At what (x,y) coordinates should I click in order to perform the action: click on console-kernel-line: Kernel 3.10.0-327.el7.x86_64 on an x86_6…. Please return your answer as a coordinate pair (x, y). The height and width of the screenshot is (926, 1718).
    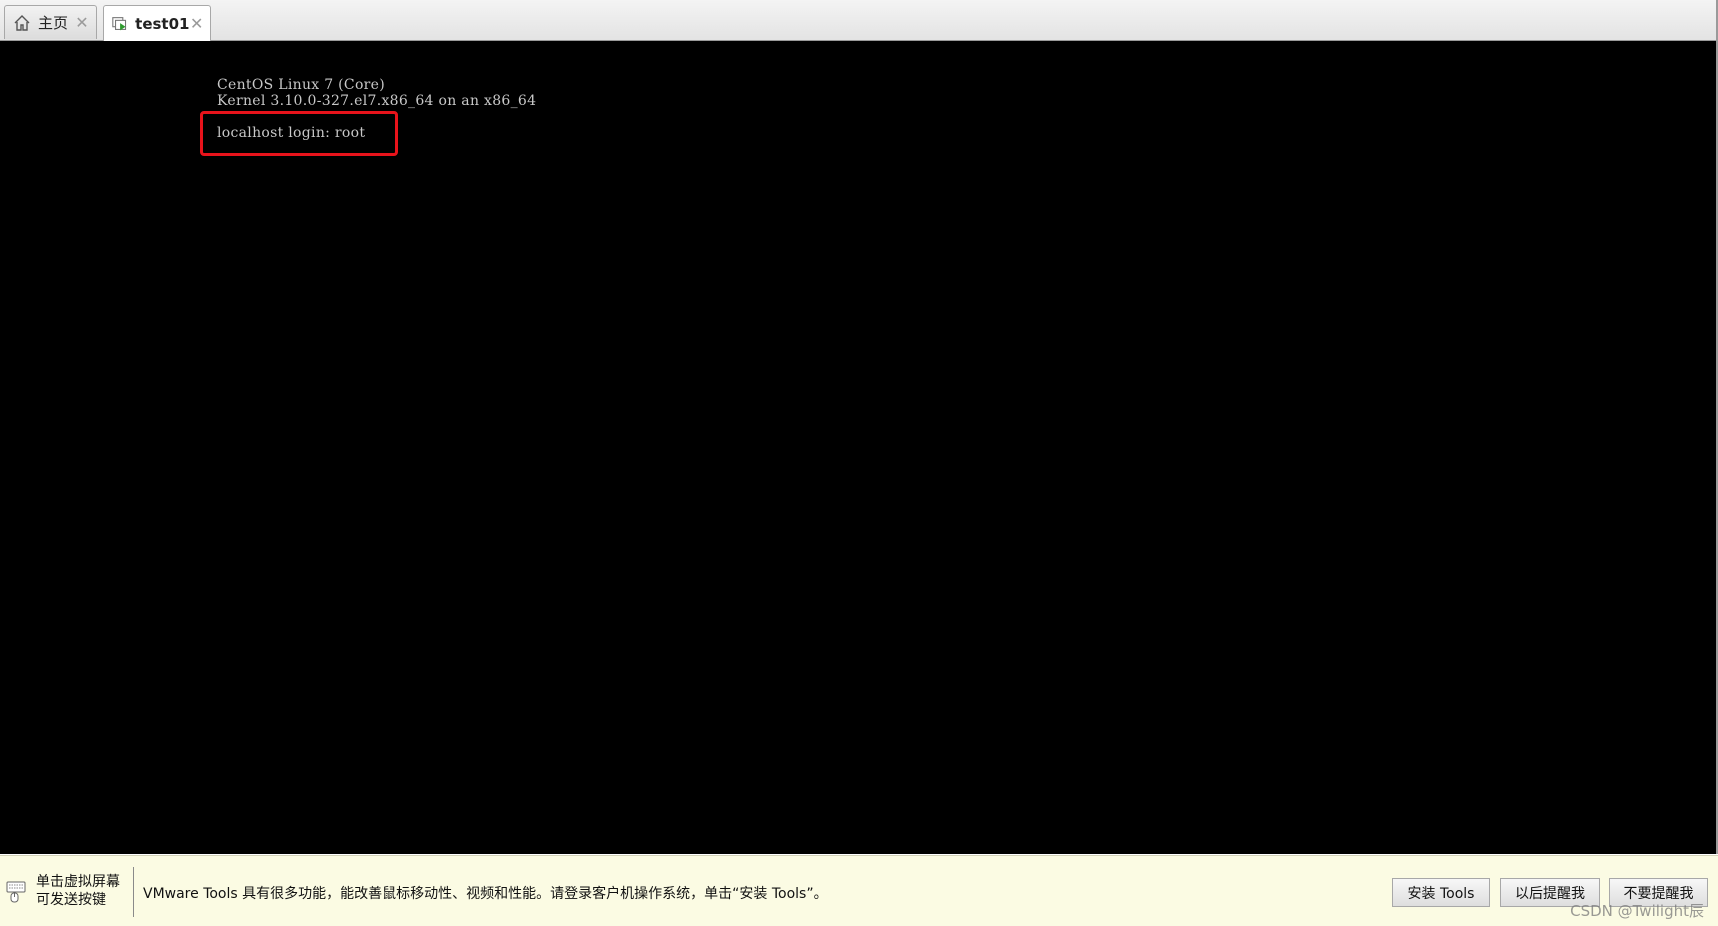
    Looking at the image, I should click on (377, 101).